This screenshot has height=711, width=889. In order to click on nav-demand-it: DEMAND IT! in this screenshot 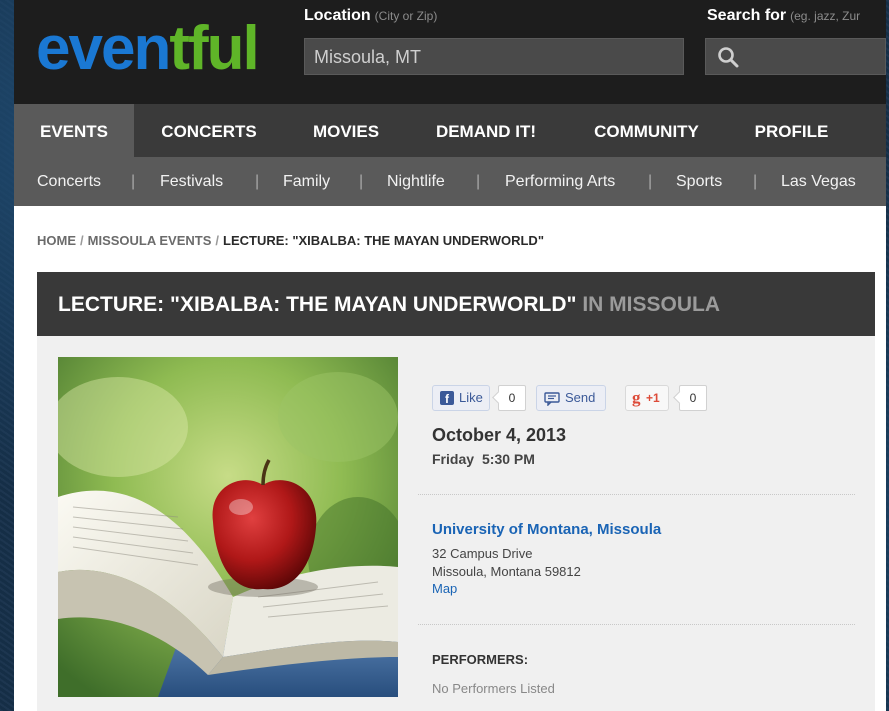, I will do `click(486, 130)`.